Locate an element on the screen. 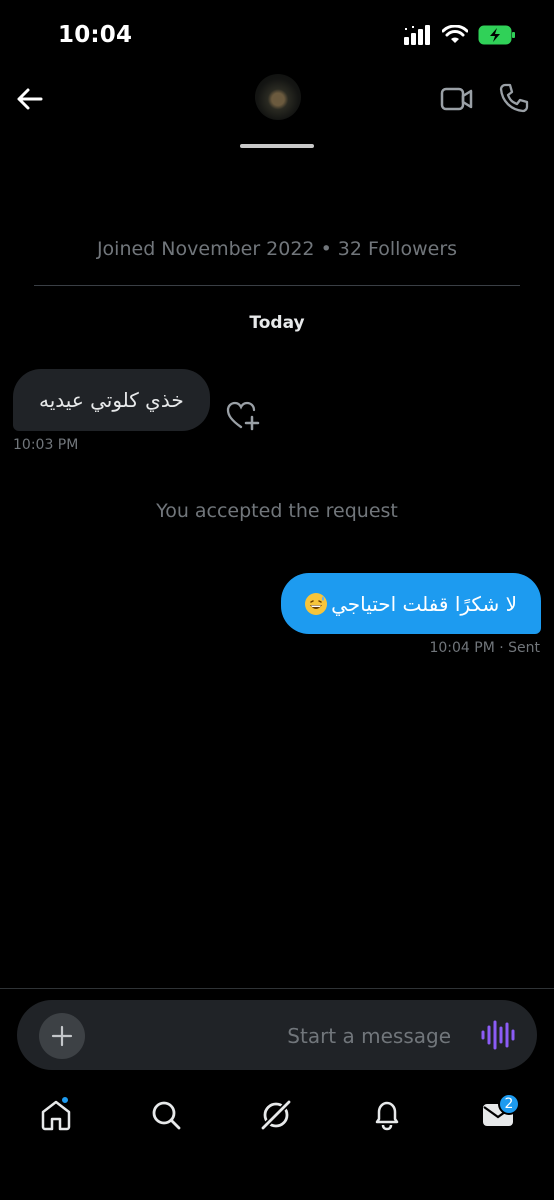  phone-call-button is located at coordinates (514, 98).